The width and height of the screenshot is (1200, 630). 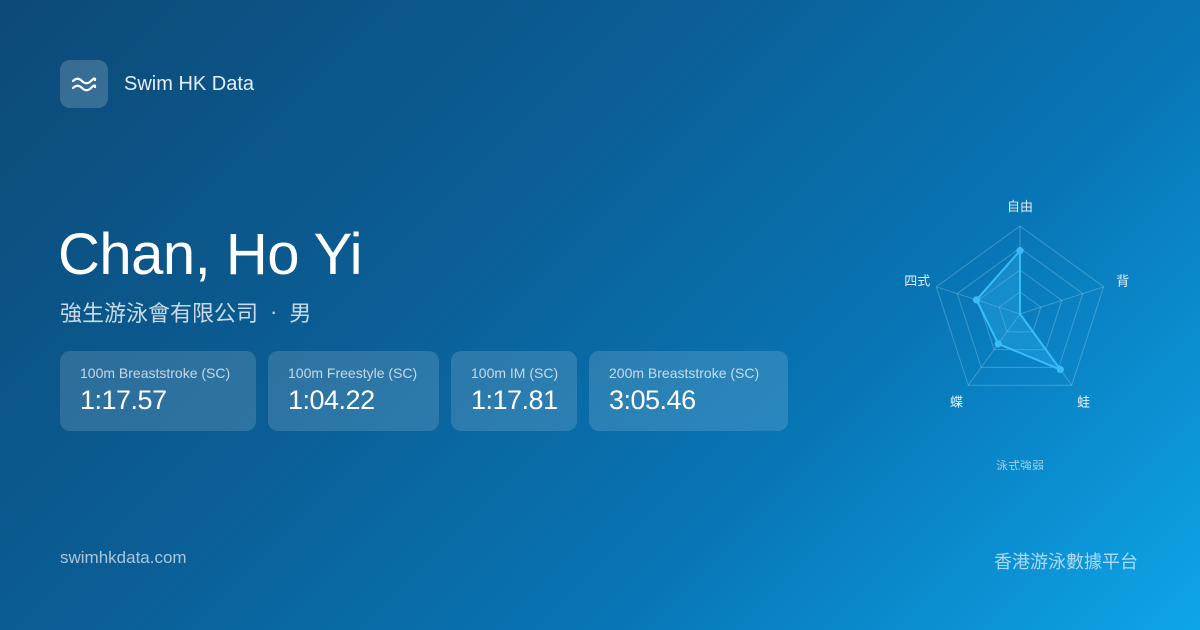 I want to click on brand: Swim HK Data, so click(x=157, y=84).